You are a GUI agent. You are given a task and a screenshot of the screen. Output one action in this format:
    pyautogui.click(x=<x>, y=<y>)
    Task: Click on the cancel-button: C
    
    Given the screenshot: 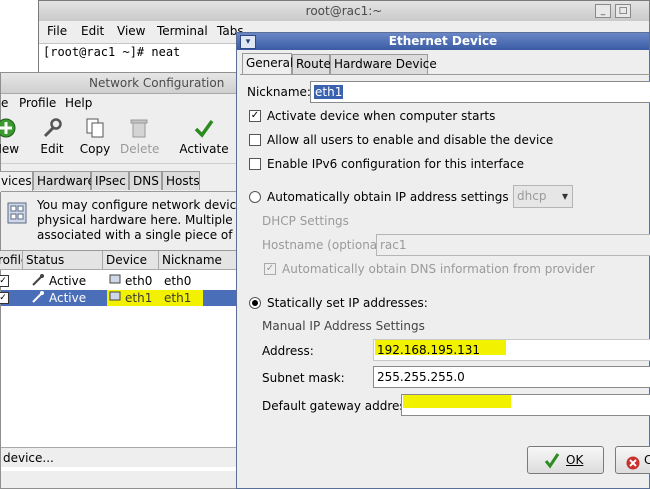 What is the action you would take?
    pyautogui.click(x=632, y=460)
    